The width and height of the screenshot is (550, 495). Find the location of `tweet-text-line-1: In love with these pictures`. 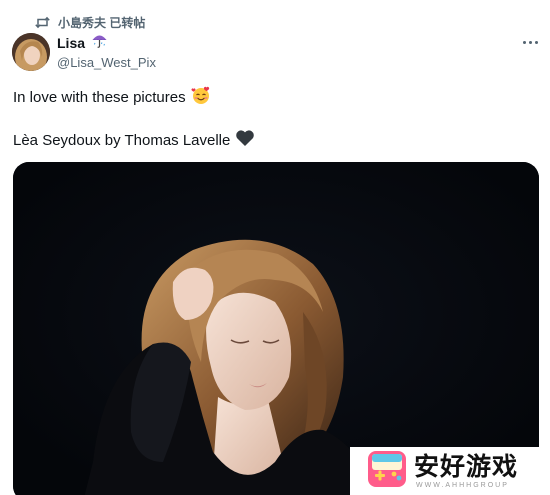

tweet-text-line-1: In love with these pictures is located at coordinates (112, 97).